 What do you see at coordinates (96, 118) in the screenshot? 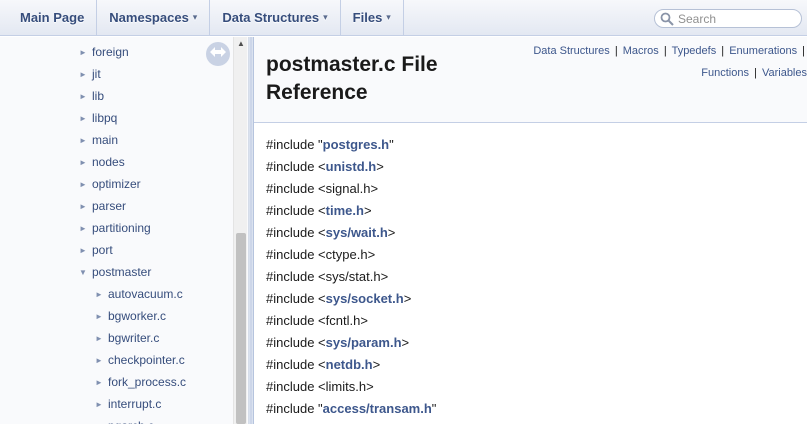
I see `sidebar-item-libpq: ► libpq` at bounding box center [96, 118].